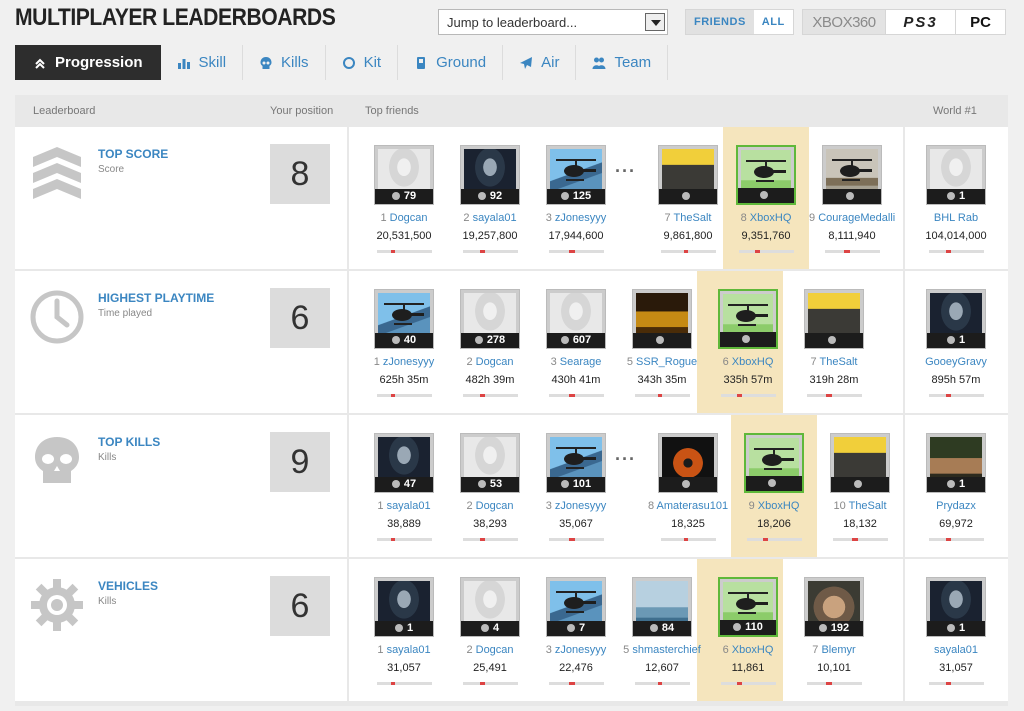 This screenshot has height=711, width=1024. I want to click on friend-entry: 278 2 Dogcan 482h 39m, so click(490, 342).